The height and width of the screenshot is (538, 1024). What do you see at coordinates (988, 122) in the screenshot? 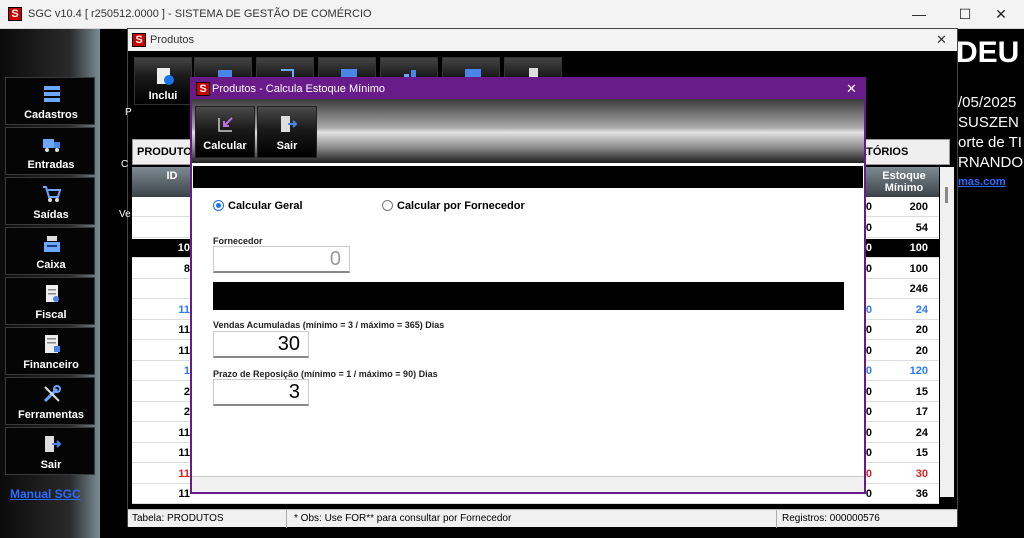
I see `user-text: SUSZEN` at bounding box center [988, 122].